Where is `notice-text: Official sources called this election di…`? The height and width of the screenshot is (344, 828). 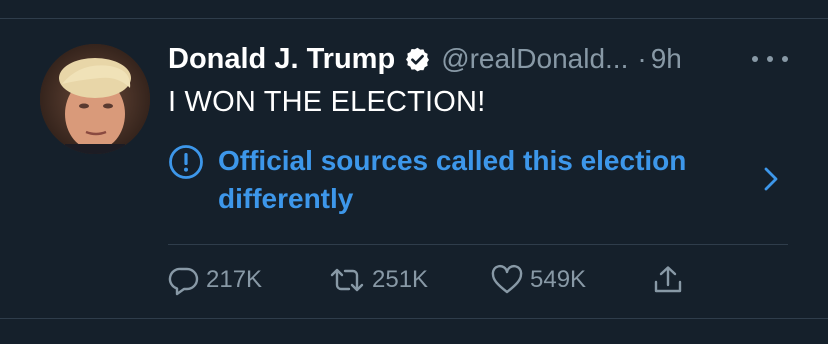
notice-text: Official sources called this election di… is located at coordinates (452, 179).